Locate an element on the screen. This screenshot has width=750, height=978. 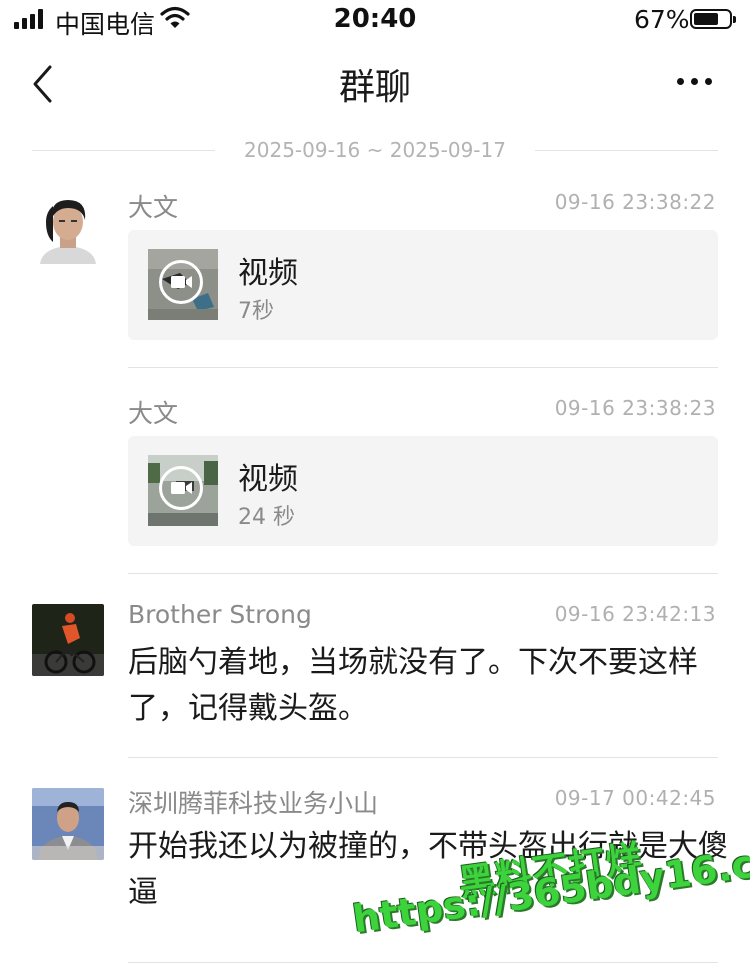
message-time: 09-16 23:42:13 is located at coordinates (635, 614).